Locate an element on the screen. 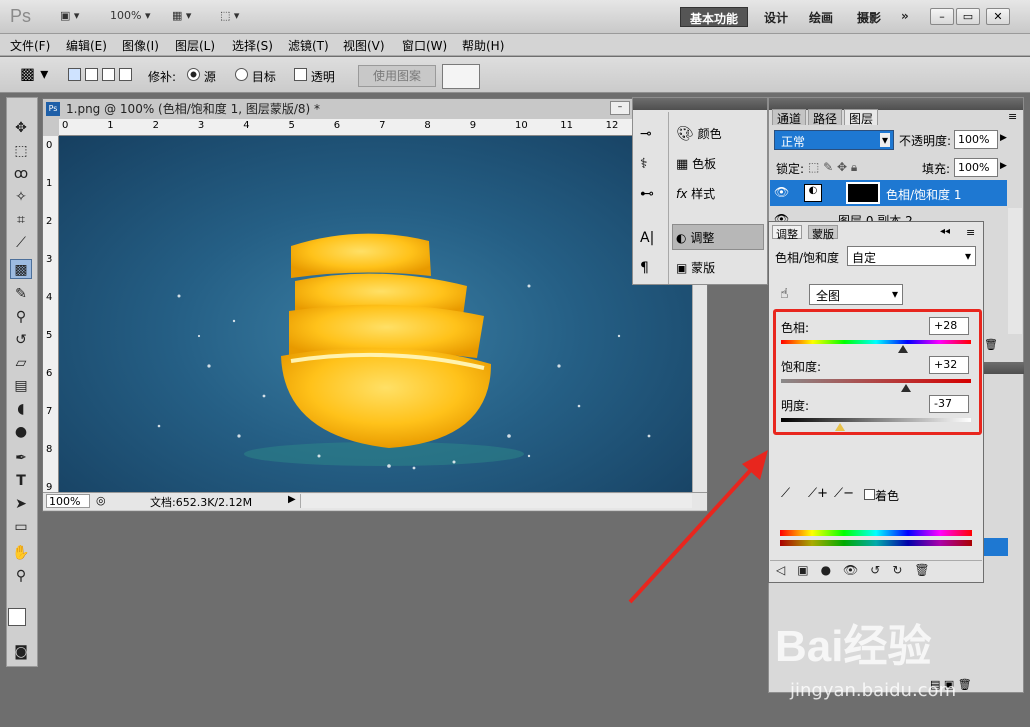 Image resolution: width=1030 pixels, height=727 pixels. close-button: ✕ is located at coordinates (998, 16).